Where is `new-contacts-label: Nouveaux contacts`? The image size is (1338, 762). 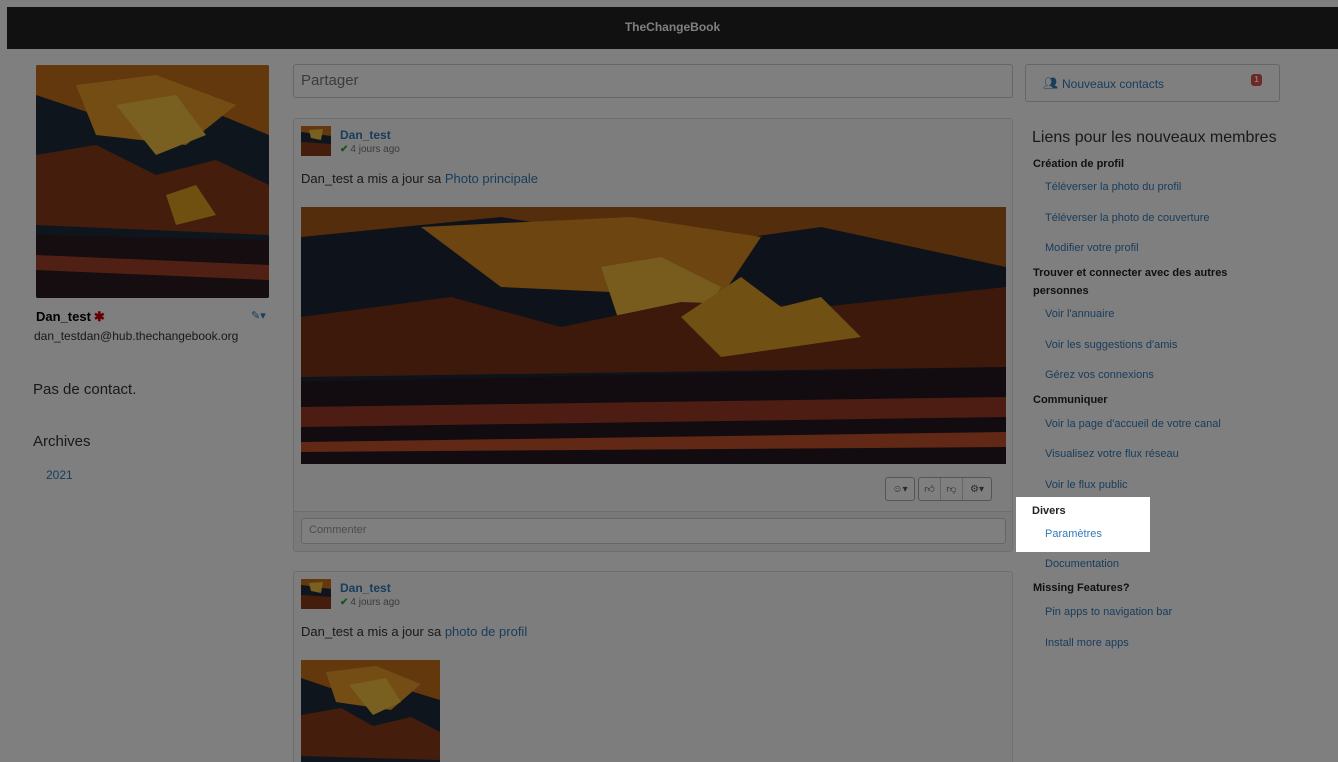
new-contacts-label: Nouveaux contacts is located at coordinates (1113, 84).